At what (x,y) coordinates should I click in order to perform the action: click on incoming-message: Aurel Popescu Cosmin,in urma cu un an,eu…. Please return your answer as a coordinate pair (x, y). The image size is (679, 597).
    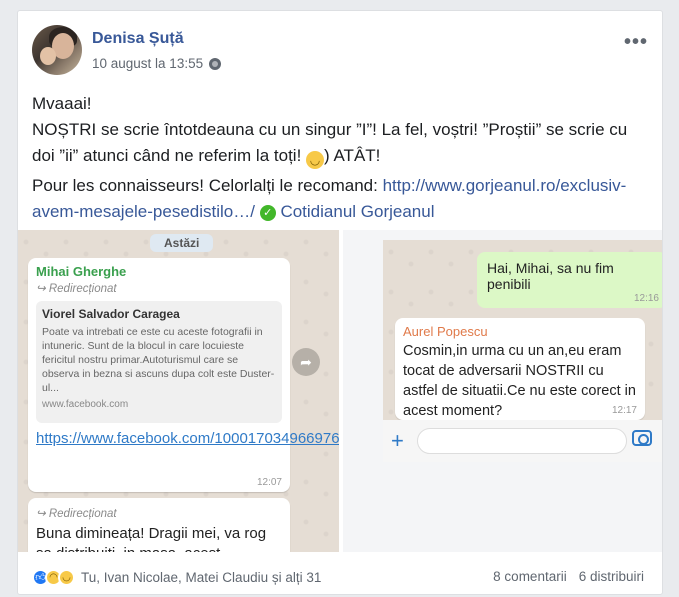
    Looking at the image, I should click on (520, 369).